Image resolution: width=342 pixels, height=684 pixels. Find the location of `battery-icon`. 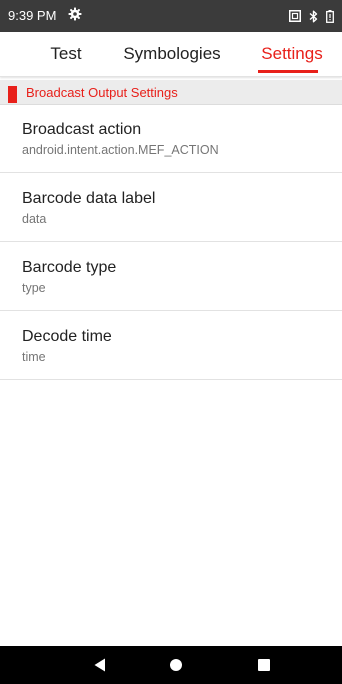

battery-icon is located at coordinates (330, 16).